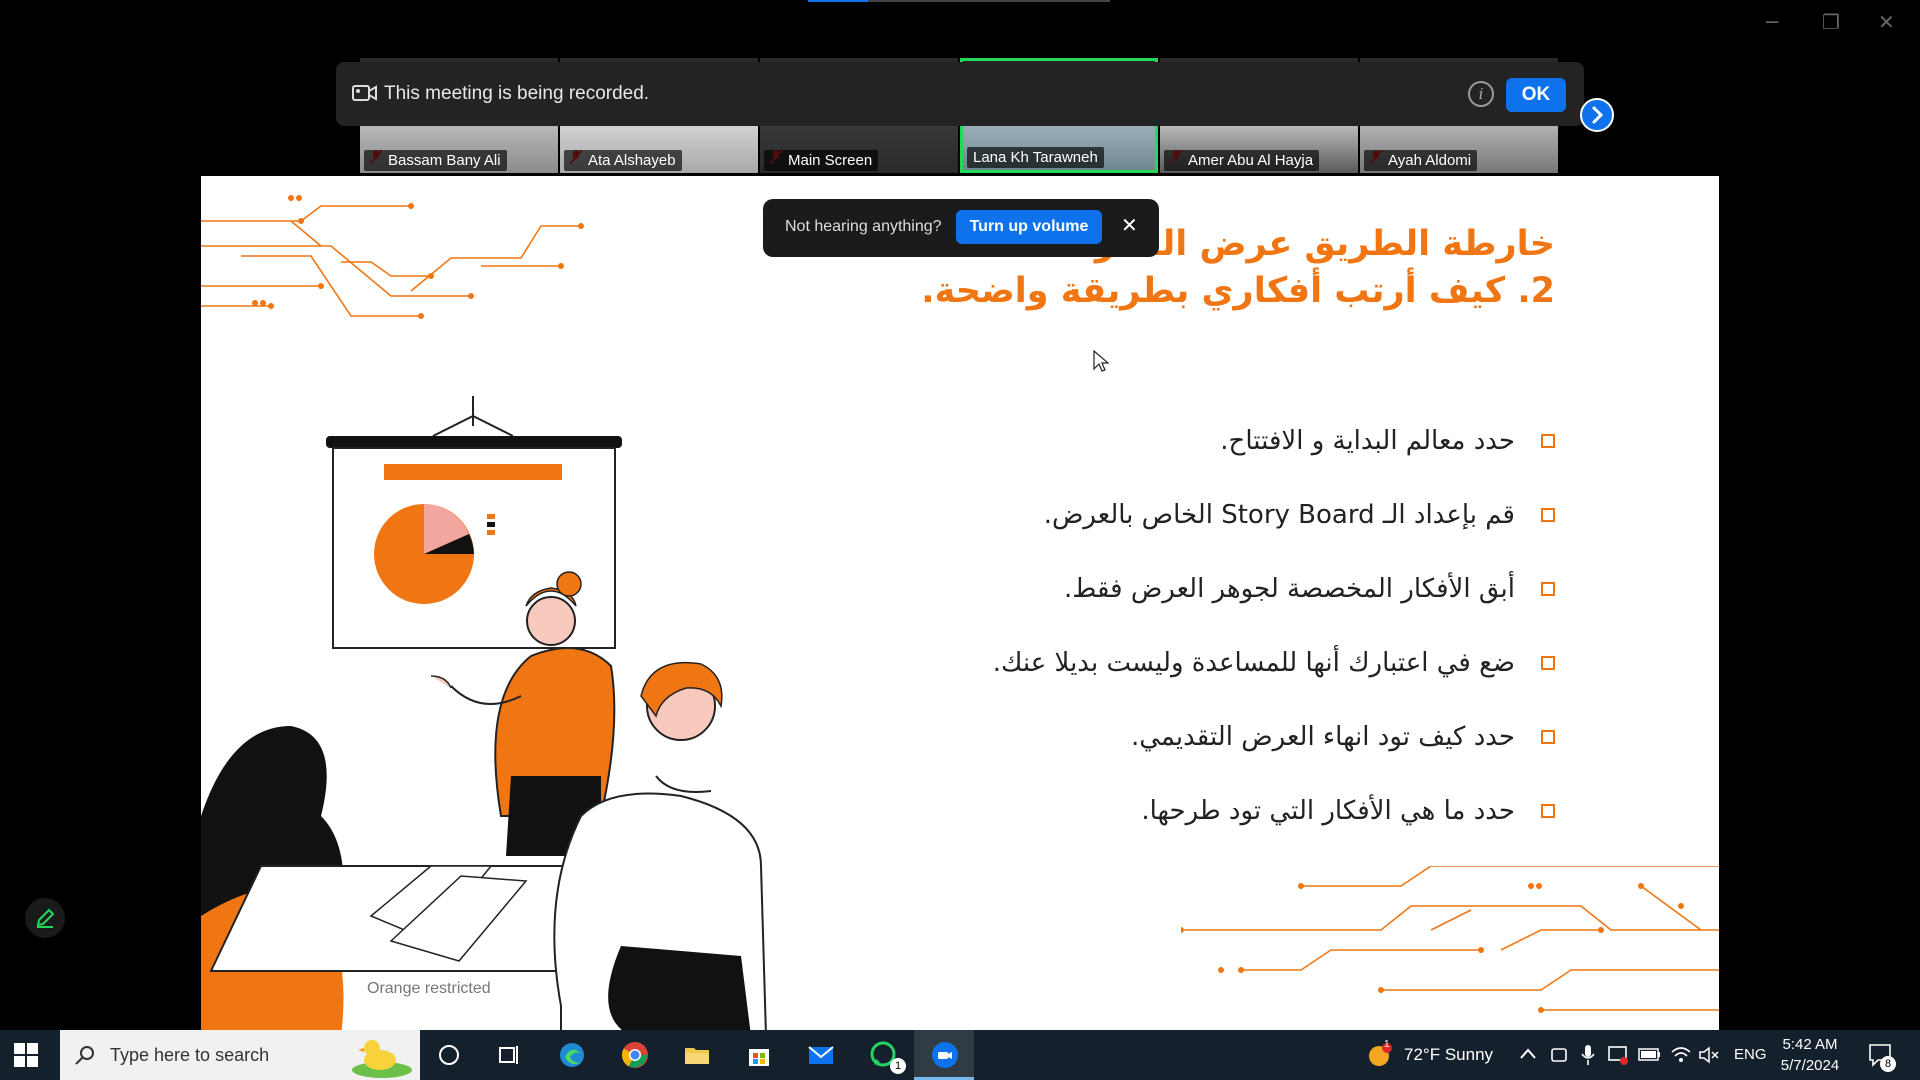  What do you see at coordinates (1035, 157) in the screenshot?
I see `participant-name: Lana Kh Tarawneh` at bounding box center [1035, 157].